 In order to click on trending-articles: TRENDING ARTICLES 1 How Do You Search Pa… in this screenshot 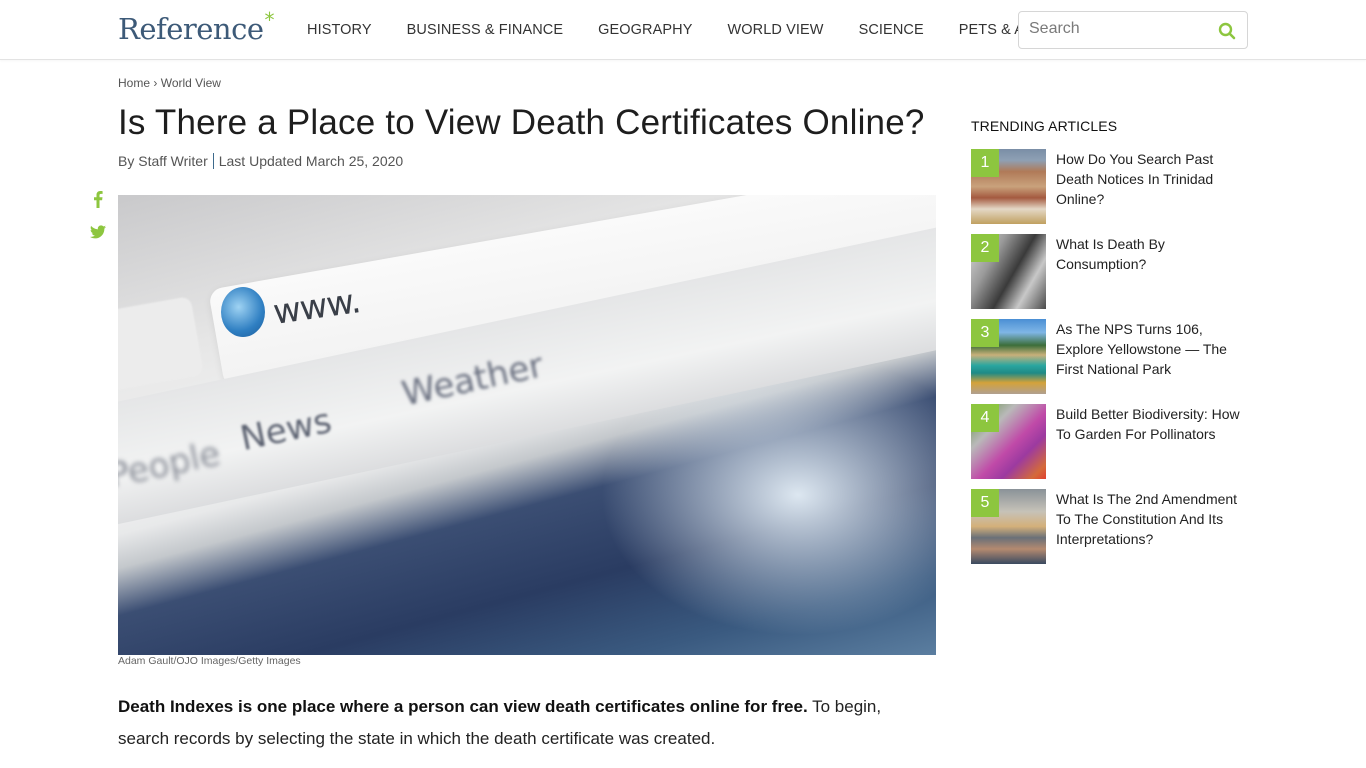, I will do `click(1111, 341)`.